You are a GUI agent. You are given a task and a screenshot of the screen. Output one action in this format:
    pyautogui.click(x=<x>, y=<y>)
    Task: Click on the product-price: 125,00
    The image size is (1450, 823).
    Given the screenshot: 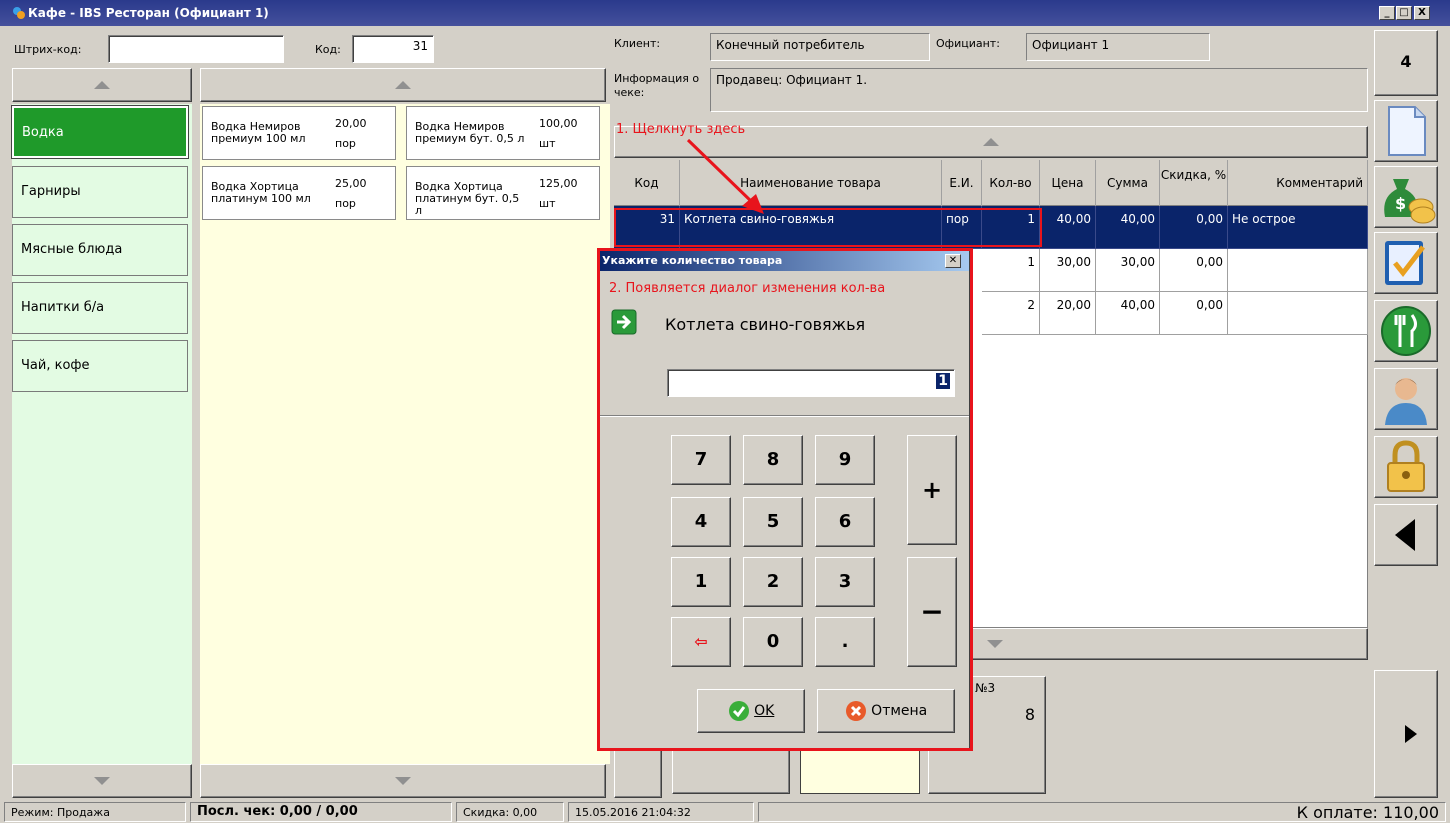 What is the action you would take?
    pyautogui.click(x=558, y=183)
    